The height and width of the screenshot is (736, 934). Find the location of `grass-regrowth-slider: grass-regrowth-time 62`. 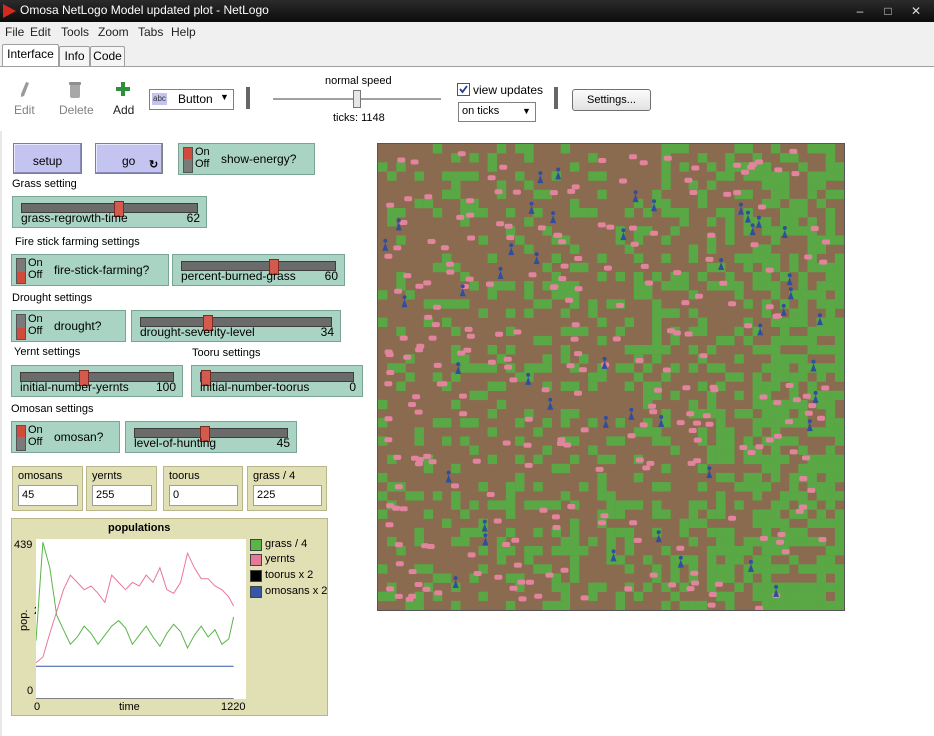

grass-regrowth-slider: grass-regrowth-time 62 is located at coordinates (109, 212).